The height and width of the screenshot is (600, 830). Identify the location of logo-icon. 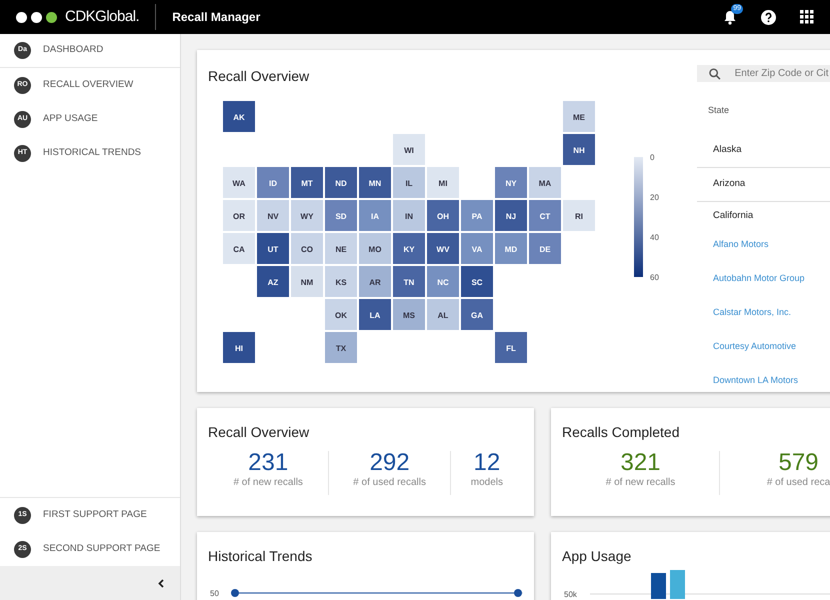
(36, 17).